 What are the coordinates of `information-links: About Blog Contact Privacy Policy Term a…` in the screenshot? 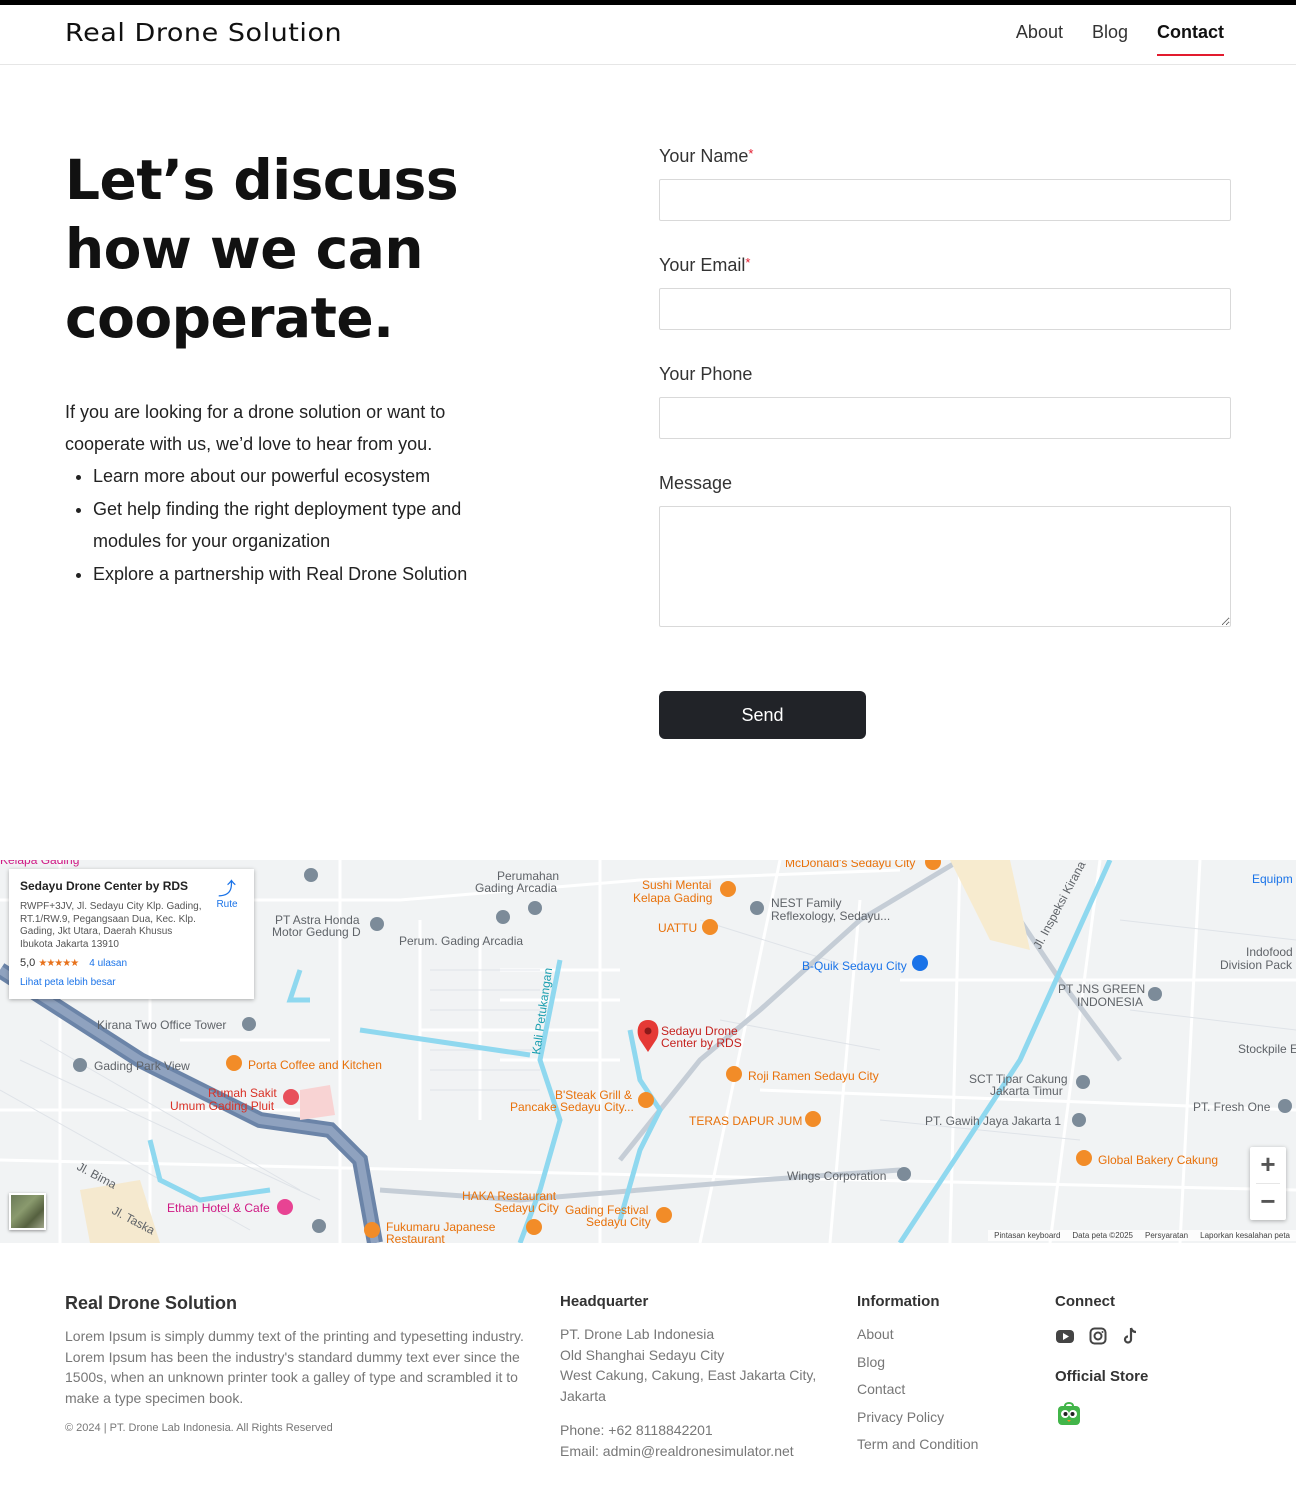 It's located at (917, 1395).